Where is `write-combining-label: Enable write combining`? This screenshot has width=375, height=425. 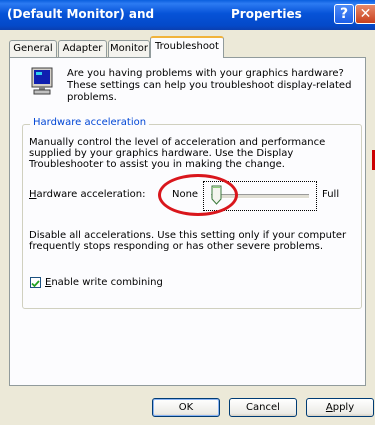 write-combining-label: Enable write combining is located at coordinates (104, 282).